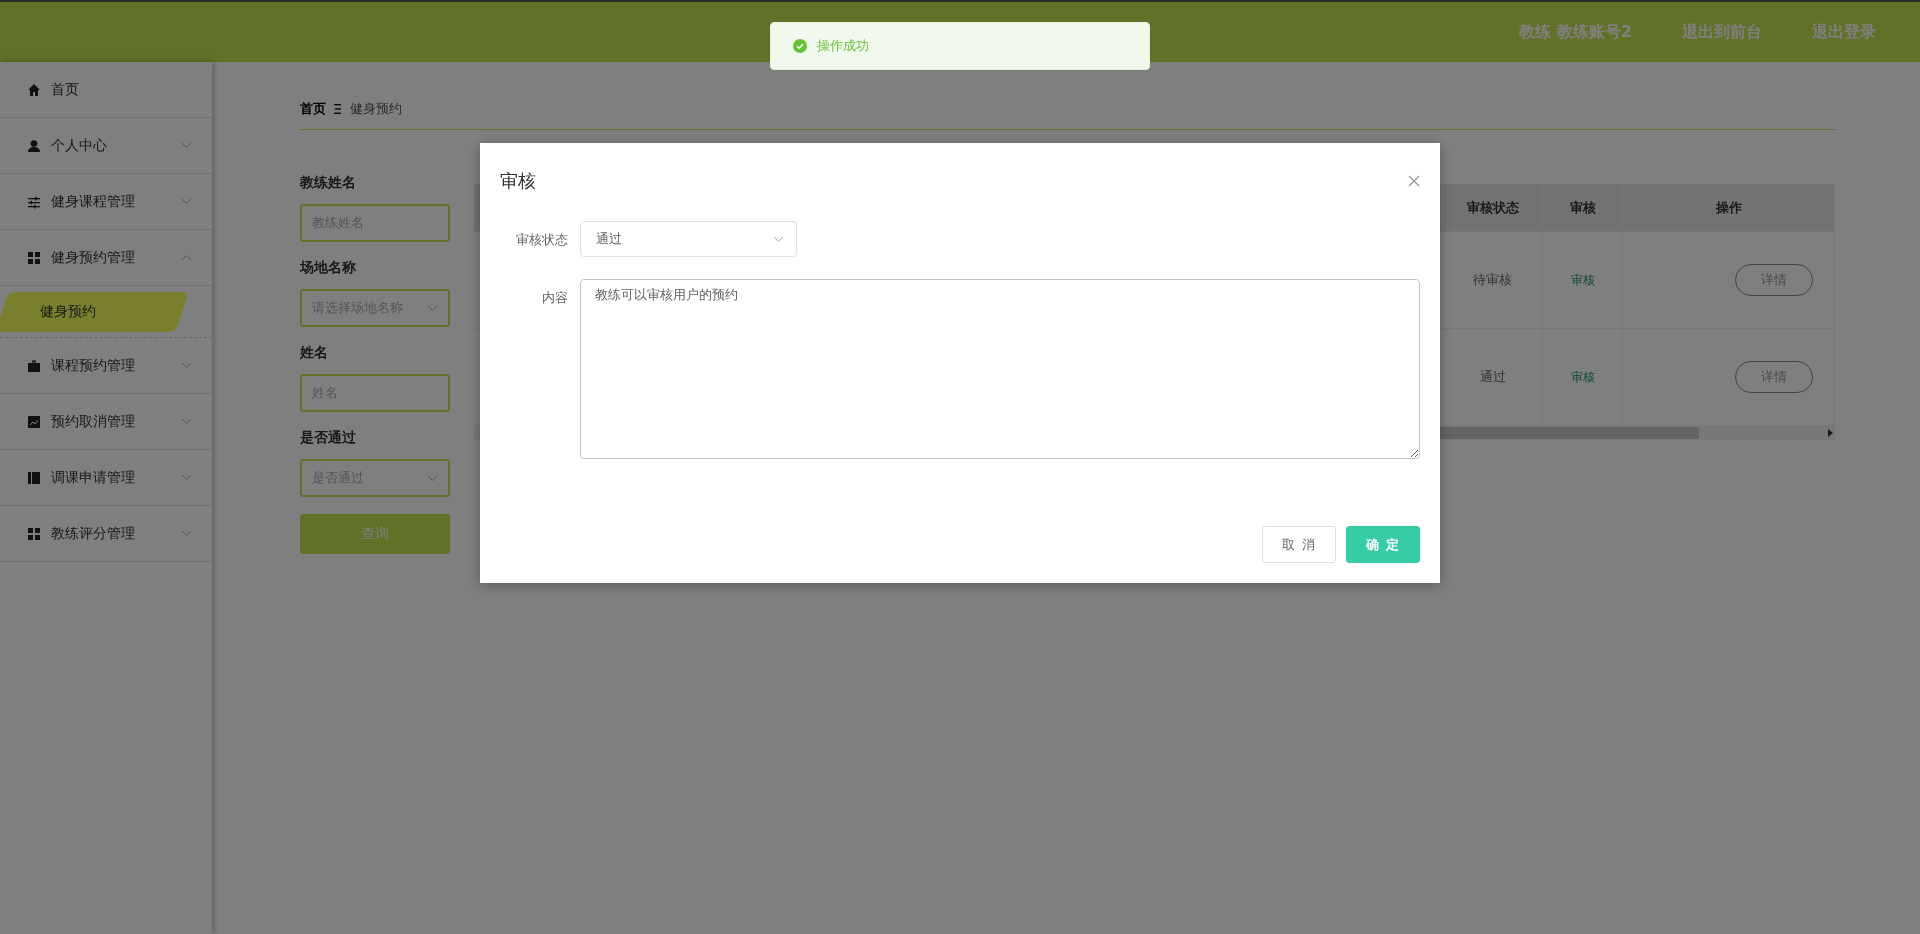 This screenshot has width=1920, height=934. I want to click on sidebar-item: 调课申请管理, so click(106, 478).